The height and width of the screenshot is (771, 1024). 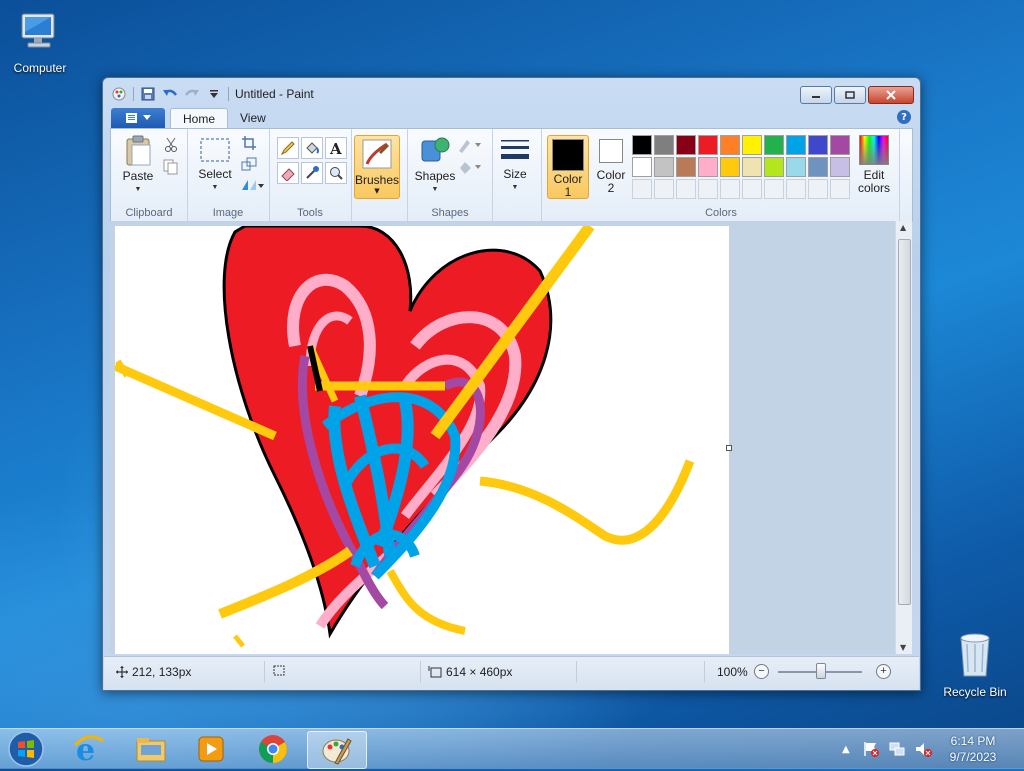 I want to click on desktop-icon-computer: Computer, so click(x=40, y=41).